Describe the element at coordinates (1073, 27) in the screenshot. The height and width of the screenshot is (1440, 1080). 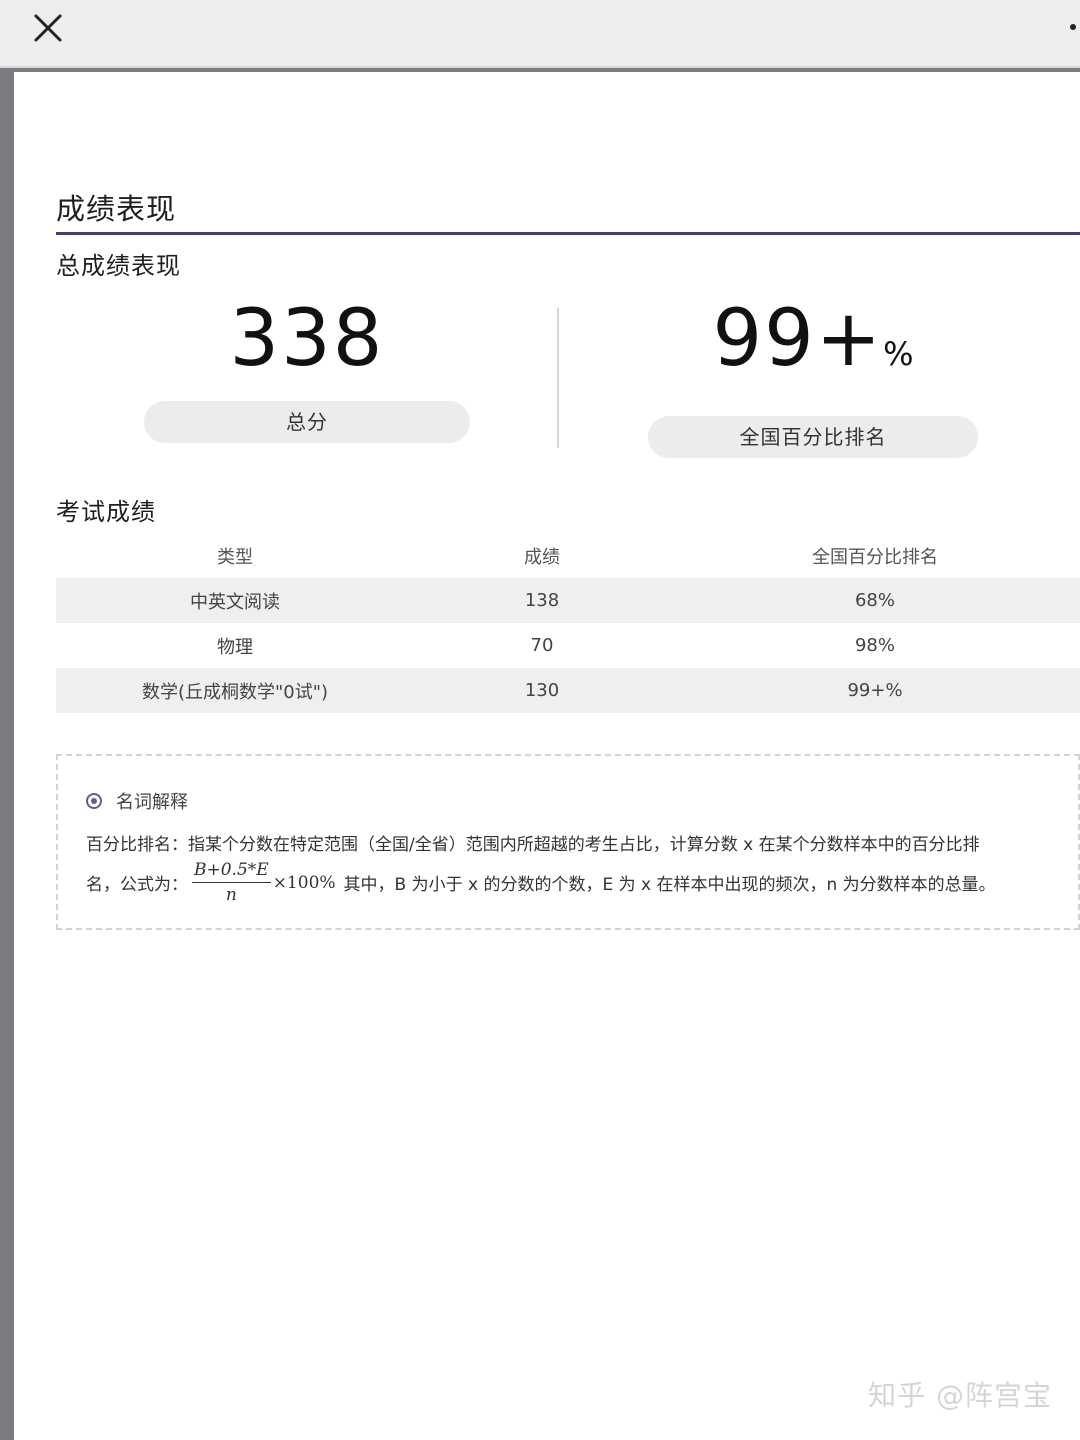
I see `more-menu-dot` at that location.